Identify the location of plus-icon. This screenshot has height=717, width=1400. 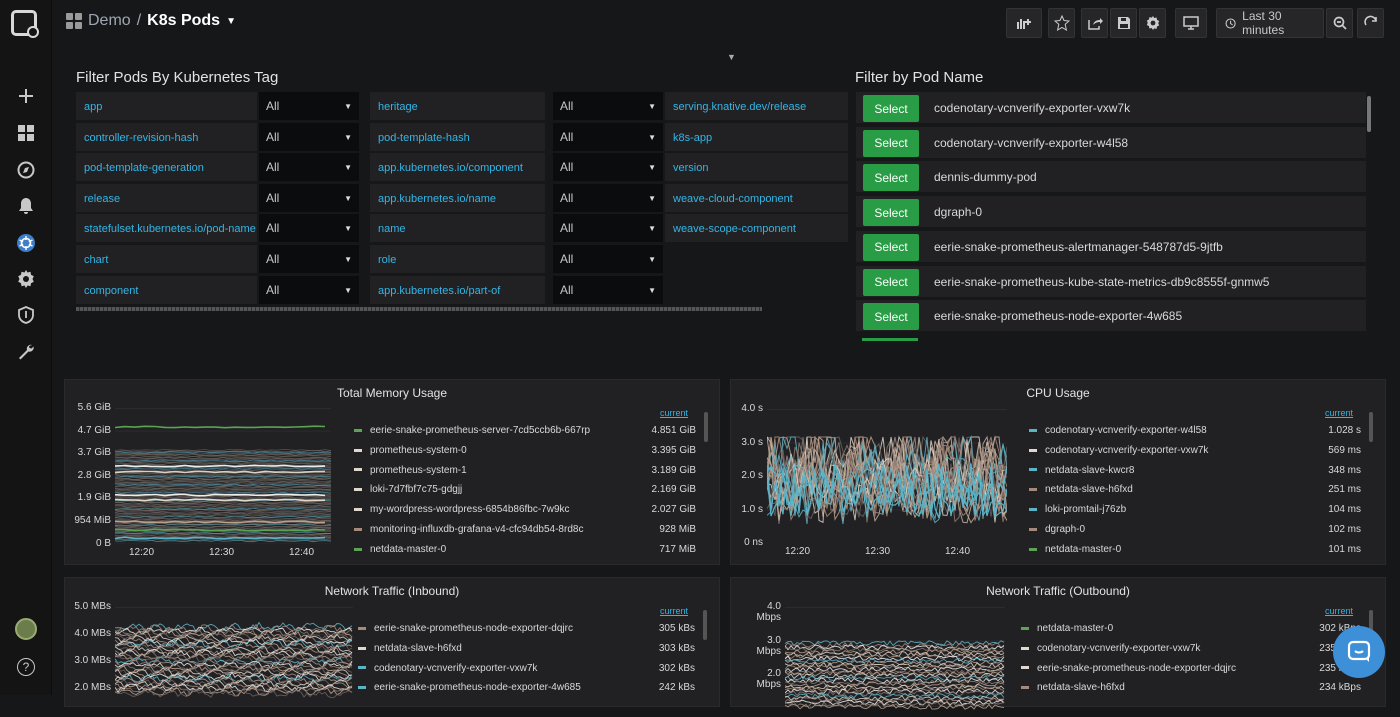
(26, 96).